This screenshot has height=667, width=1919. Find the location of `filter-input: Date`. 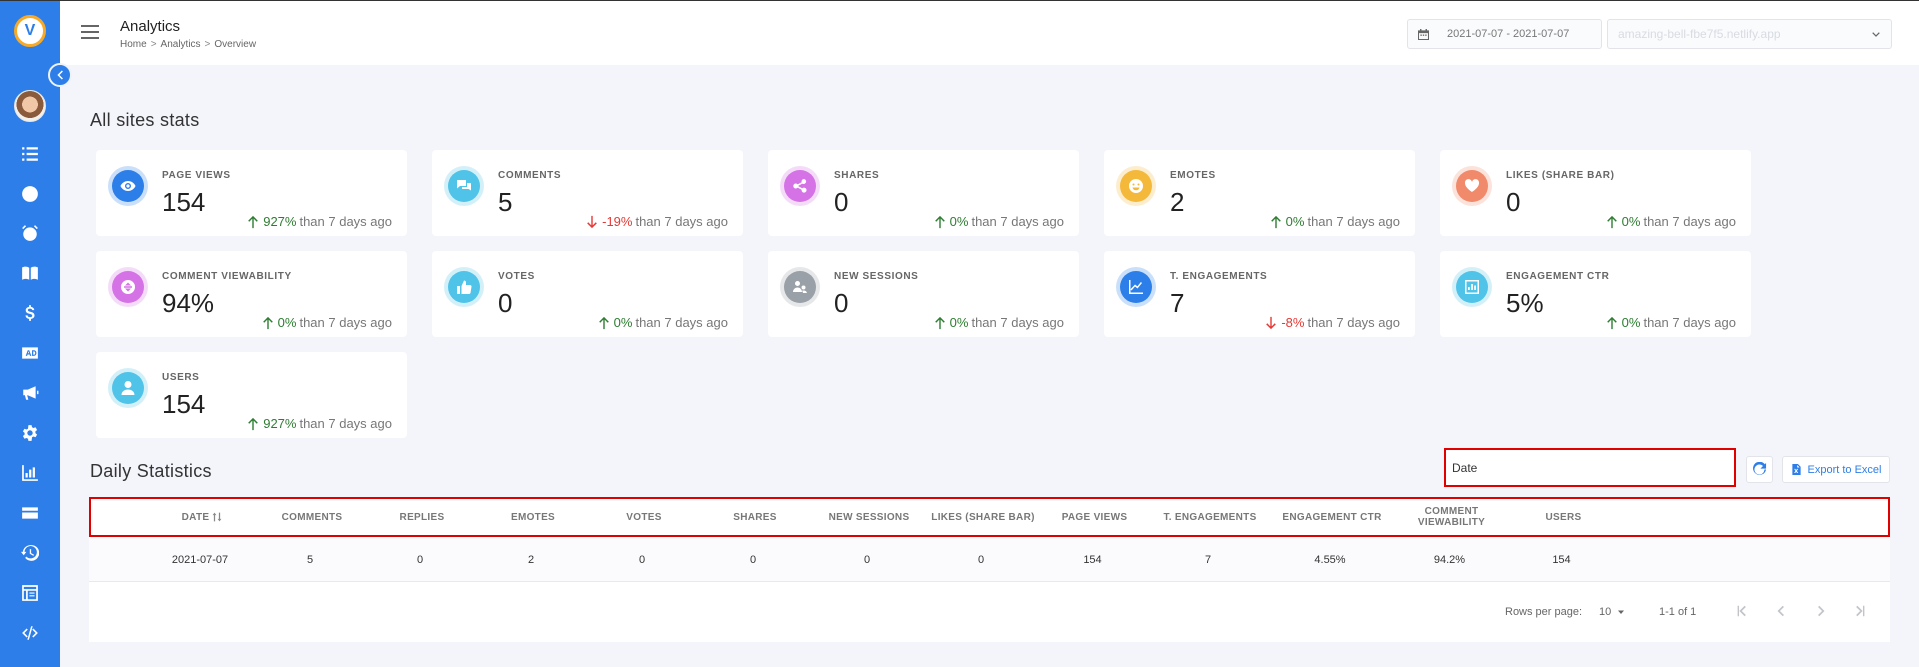

filter-input: Date is located at coordinates (1590, 467).